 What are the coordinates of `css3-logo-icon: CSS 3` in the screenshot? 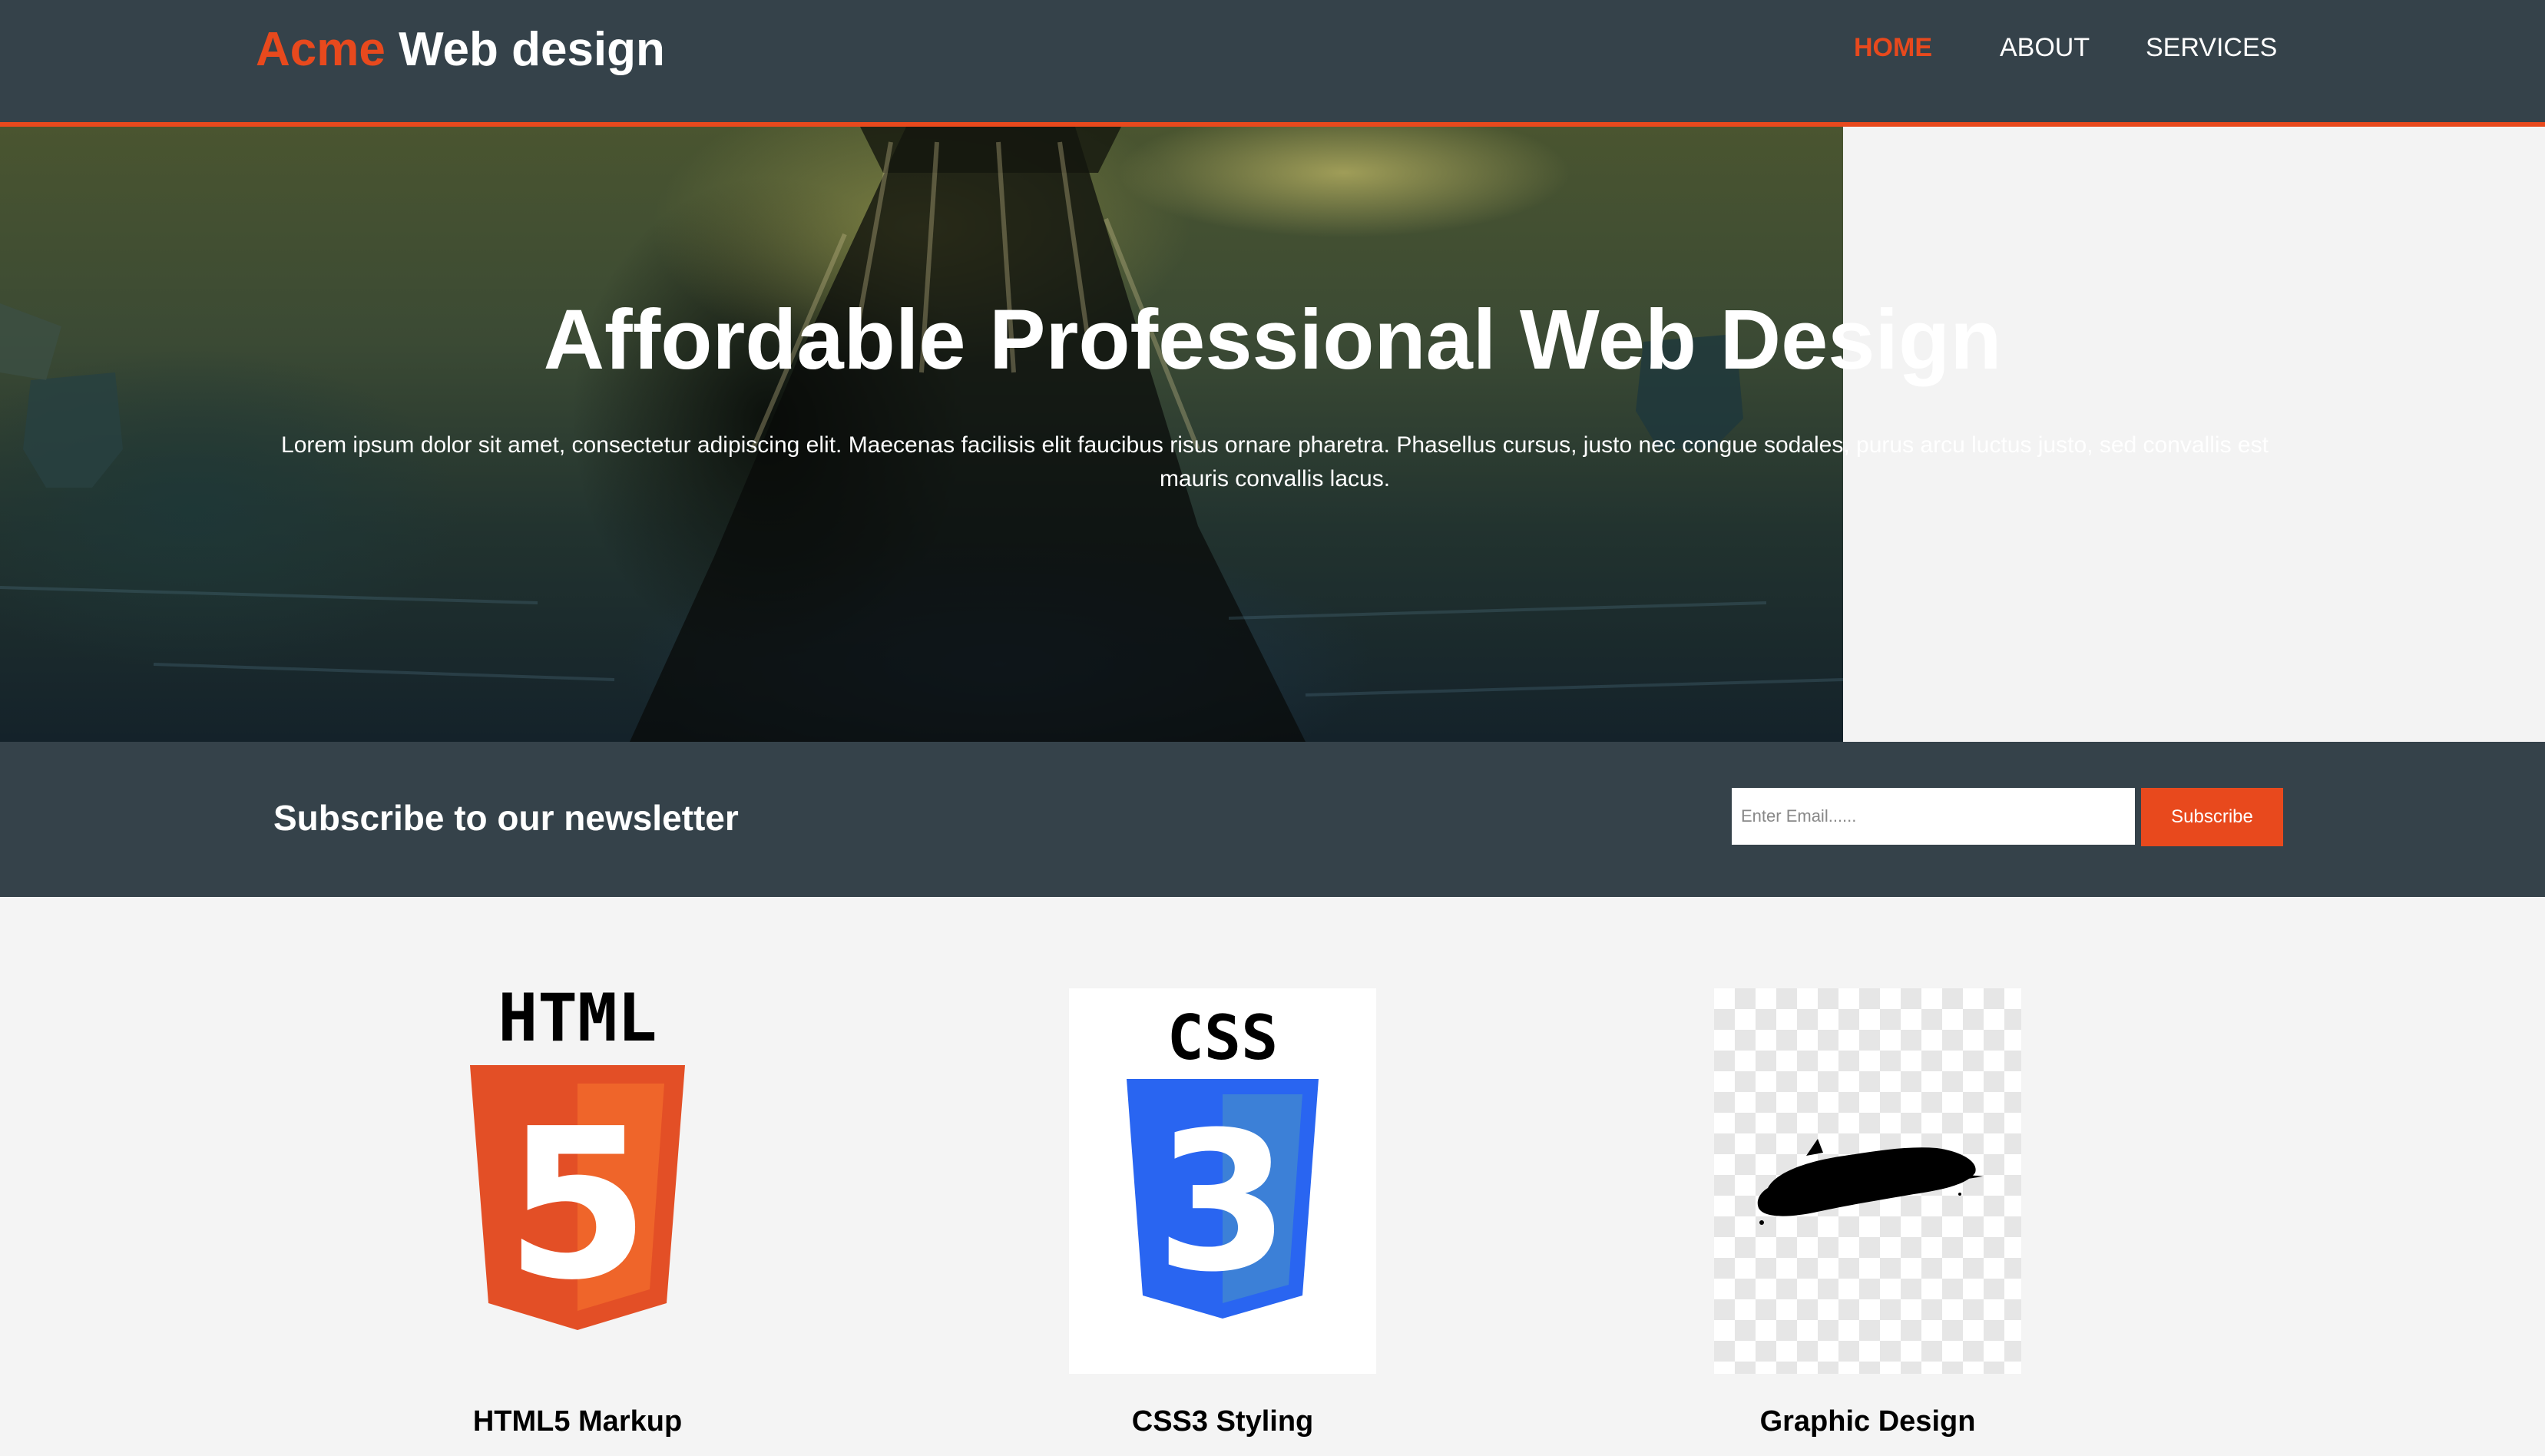 It's located at (1222, 1181).